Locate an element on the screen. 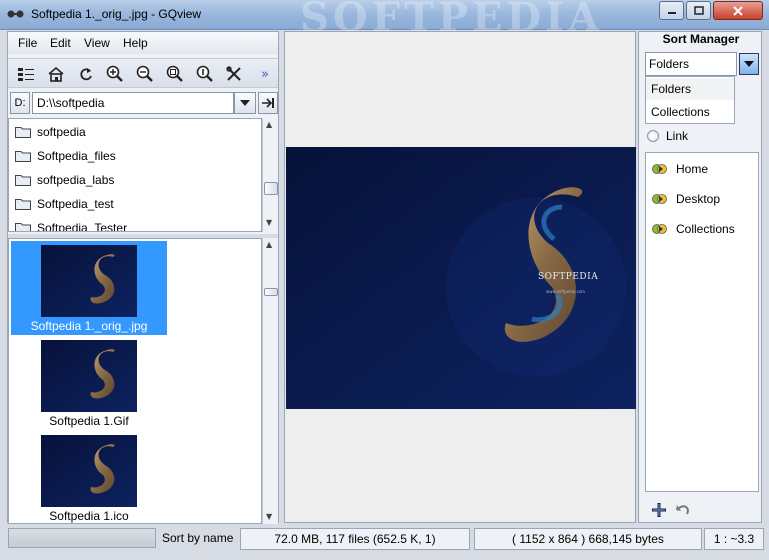 The width and height of the screenshot is (769, 560). status-files: 72.0 MB, 117 files (652.5 K, 1) is located at coordinates (355, 539).